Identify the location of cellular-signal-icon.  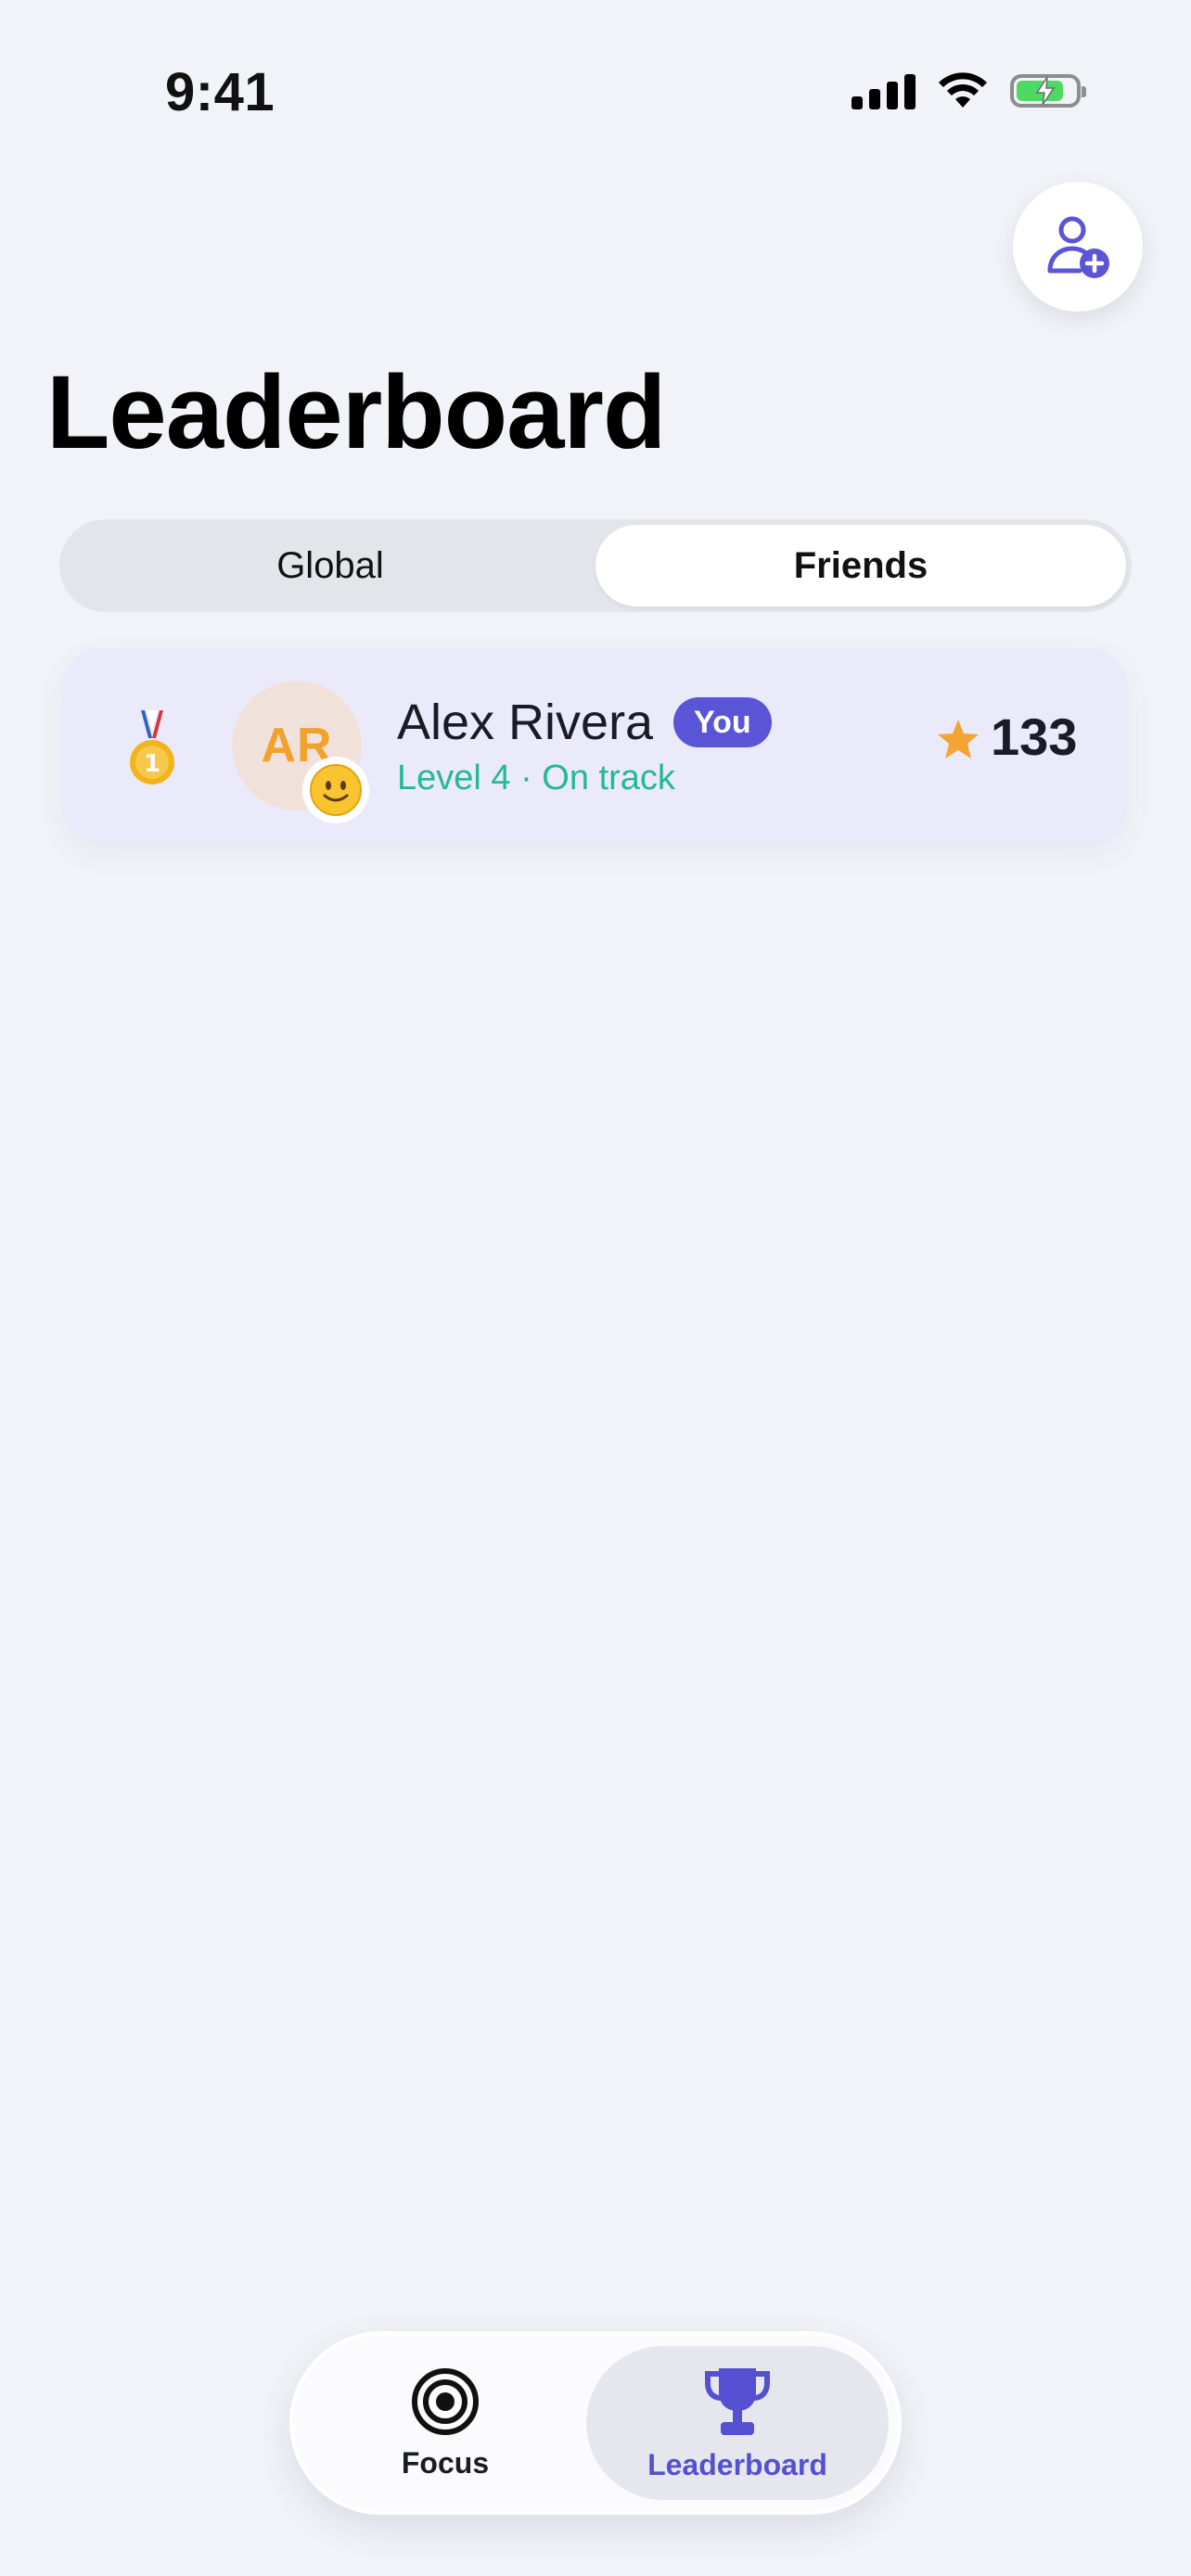
(884, 90).